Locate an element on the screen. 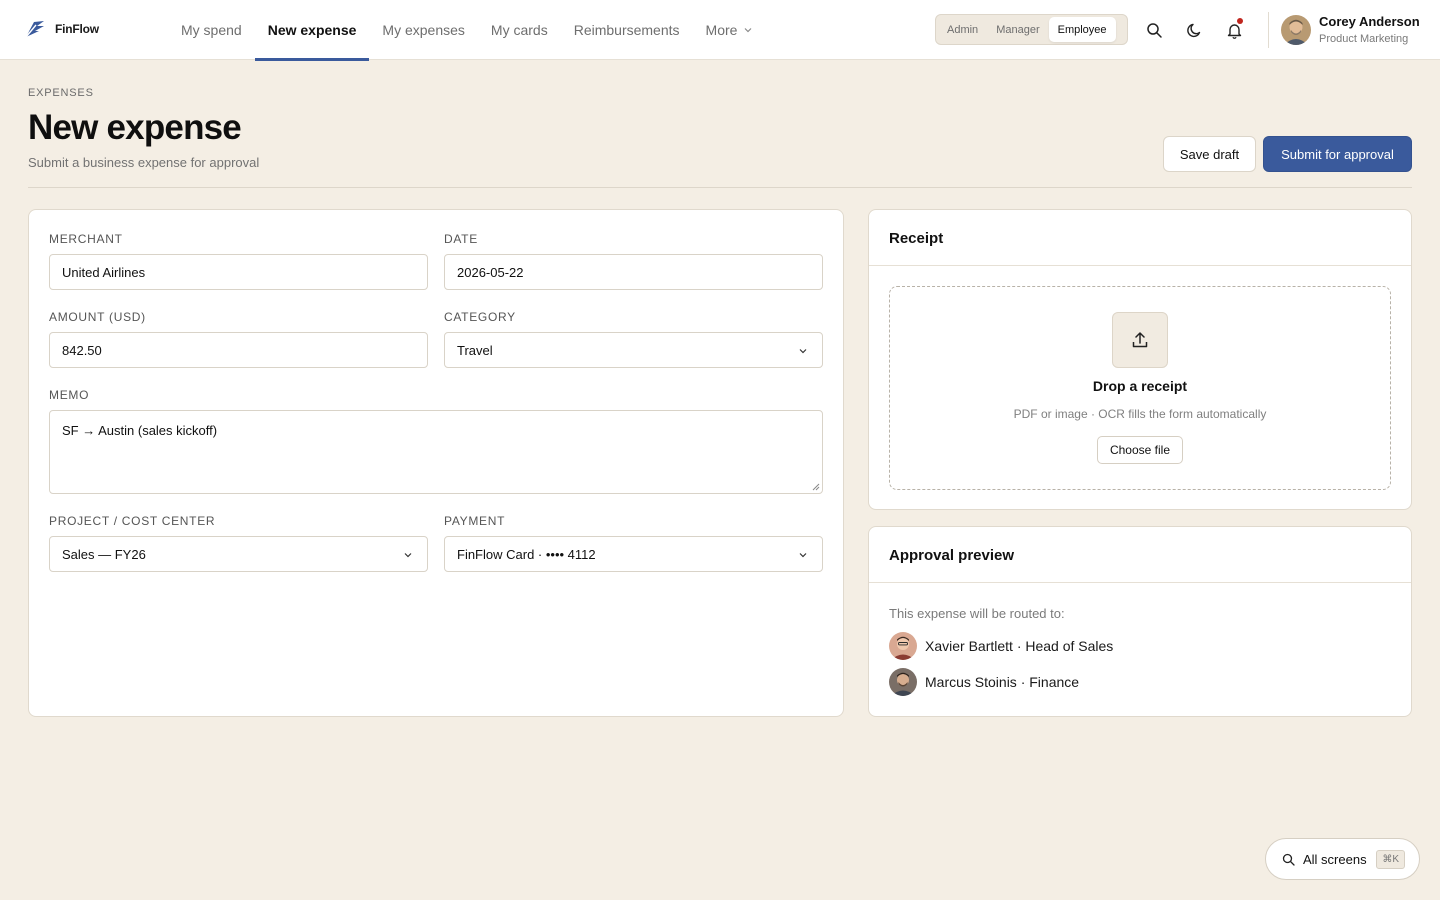 Image resolution: width=1440 pixels, height=900 pixels. app-logo: FinFlow is located at coordinates (61, 29).